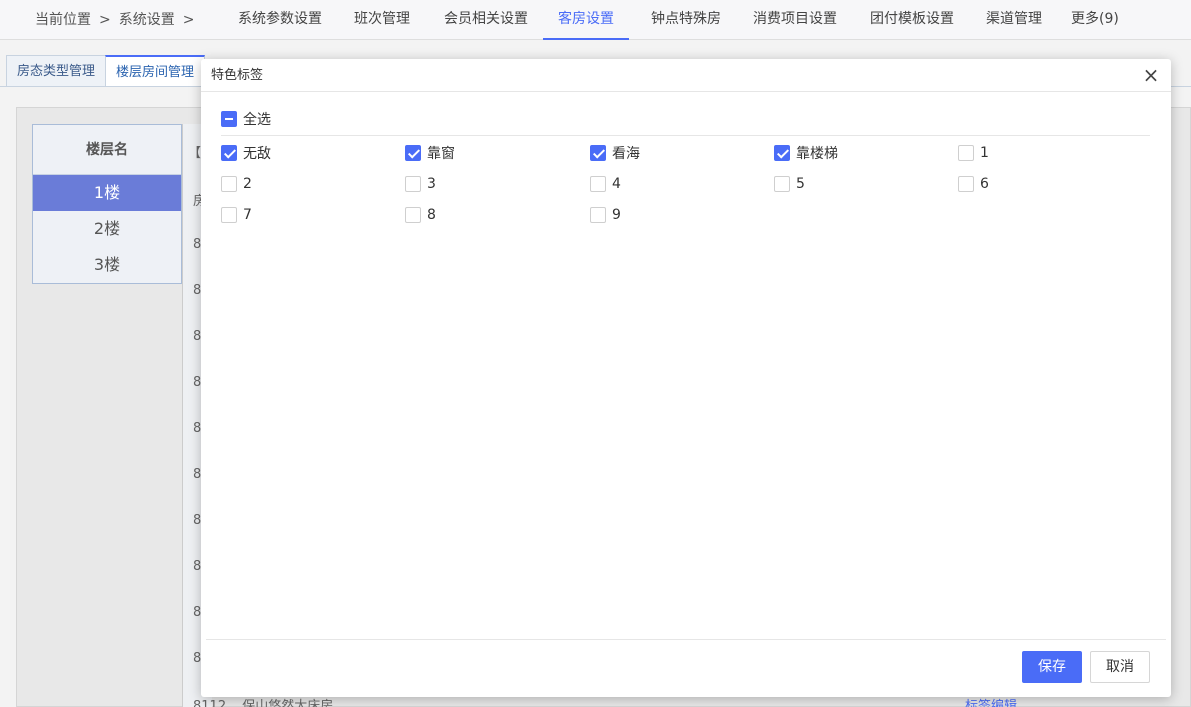 This screenshot has height=707, width=1191. I want to click on subtab-floor-rooms: 楼层房间管理, so click(155, 71).